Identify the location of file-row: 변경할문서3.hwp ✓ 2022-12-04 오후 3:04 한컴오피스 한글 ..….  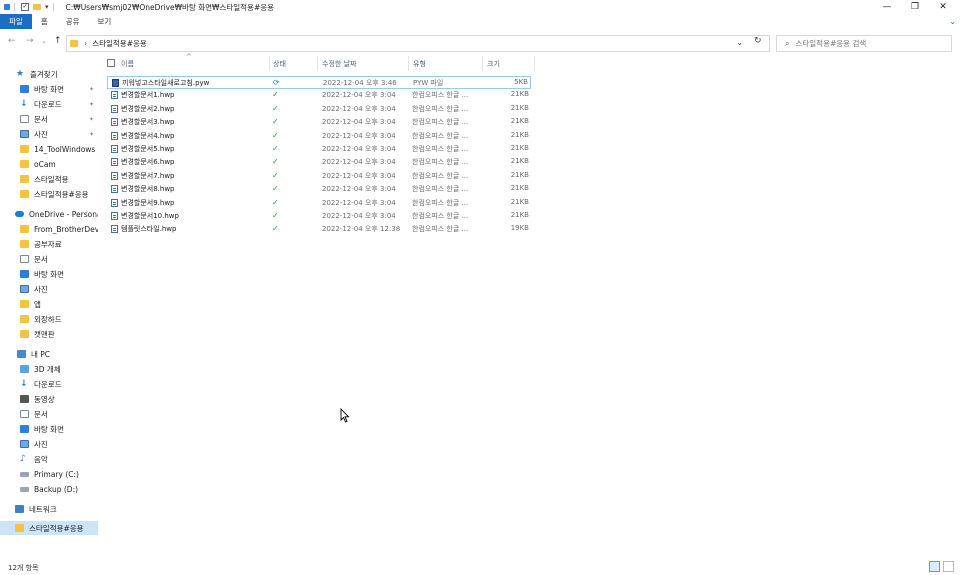
(319, 122).